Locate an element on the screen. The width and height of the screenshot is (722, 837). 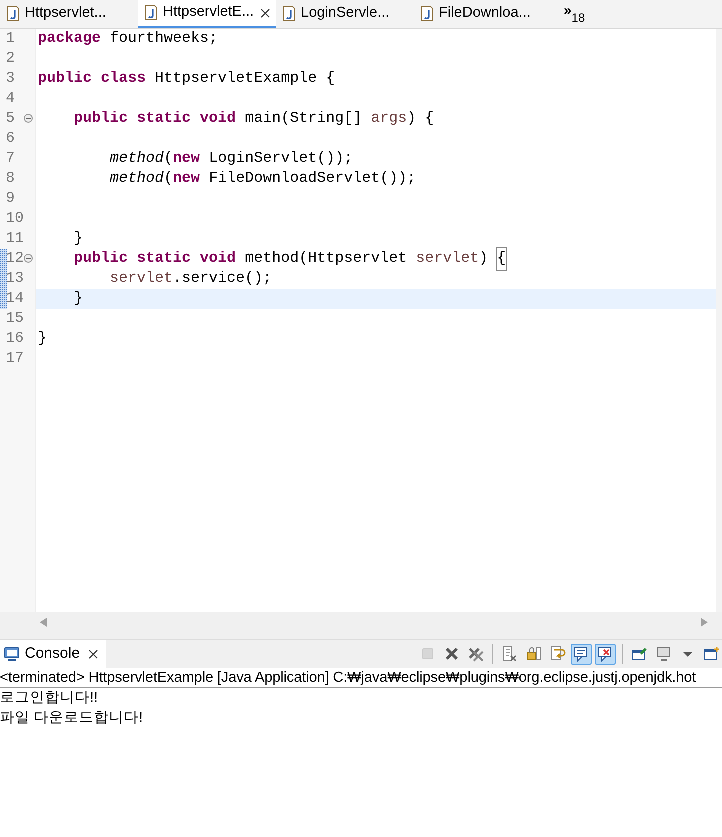
console-icon is located at coordinates (12, 654).